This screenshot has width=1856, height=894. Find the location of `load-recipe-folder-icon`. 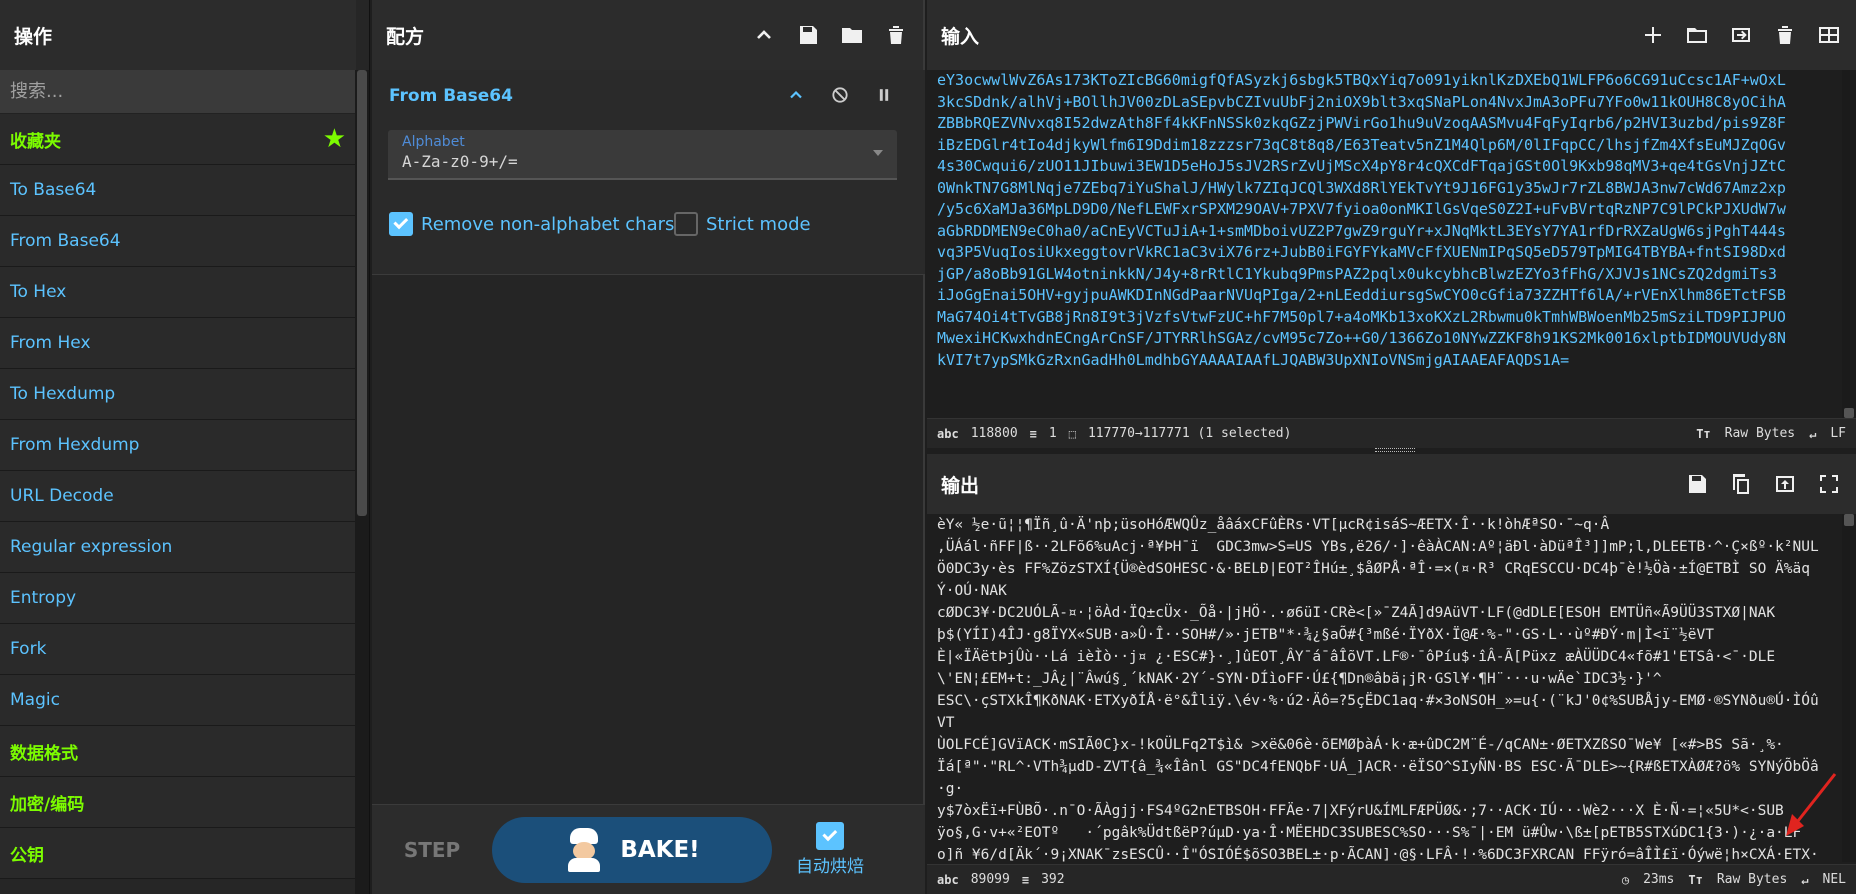

load-recipe-folder-icon is located at coordinates (852, 35).